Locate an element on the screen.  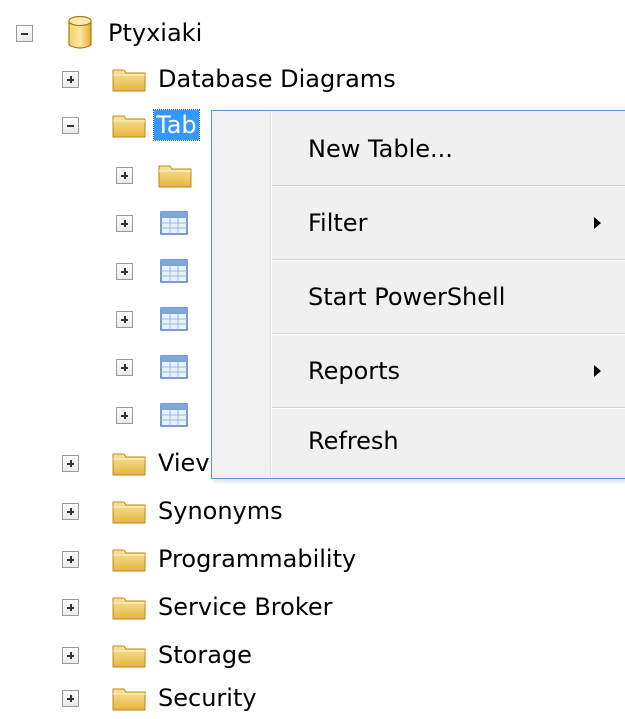
tree-node-label: Ptyxiaki is located at coordinates (155, 33).